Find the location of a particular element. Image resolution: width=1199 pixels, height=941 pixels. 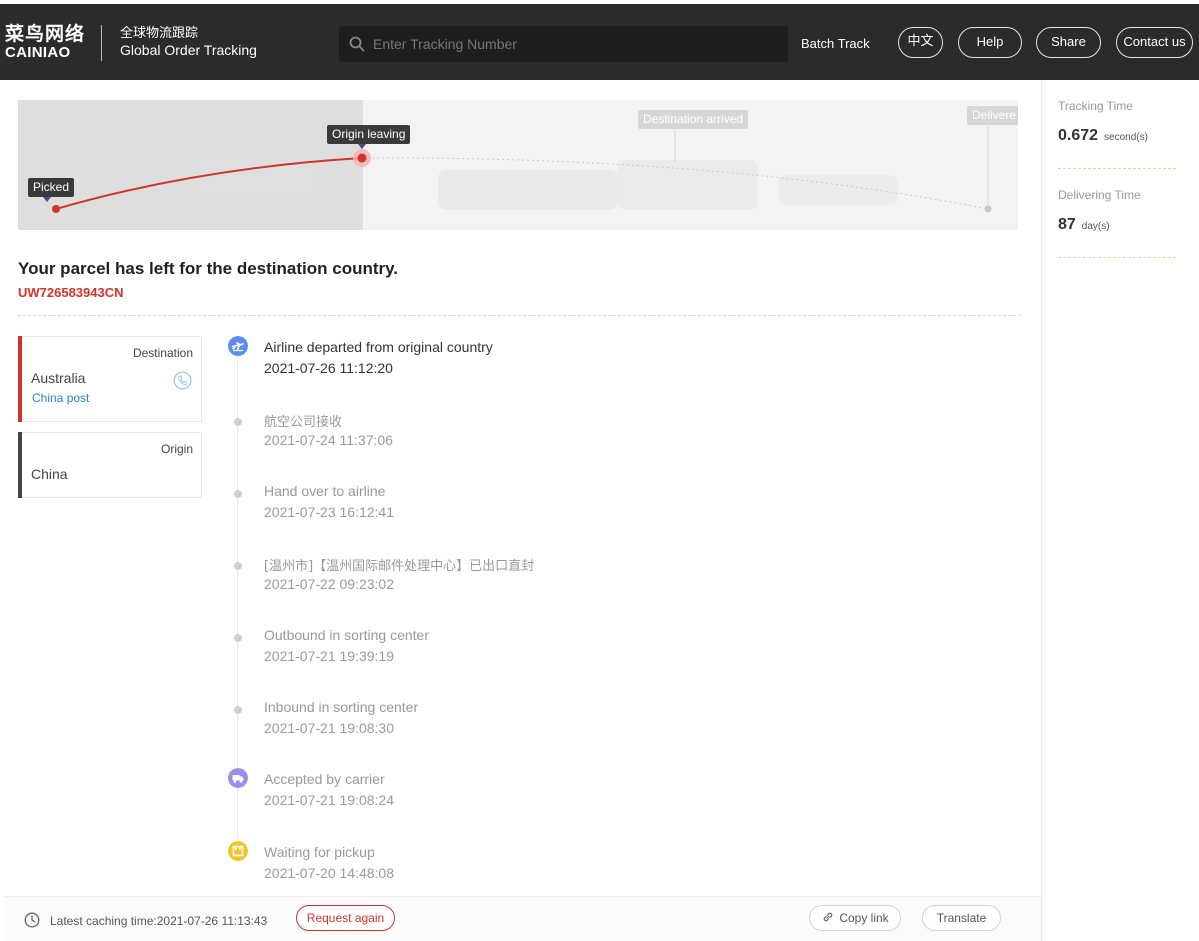

tracking-number: UW726583943CN is located at coordinates (71, 292).